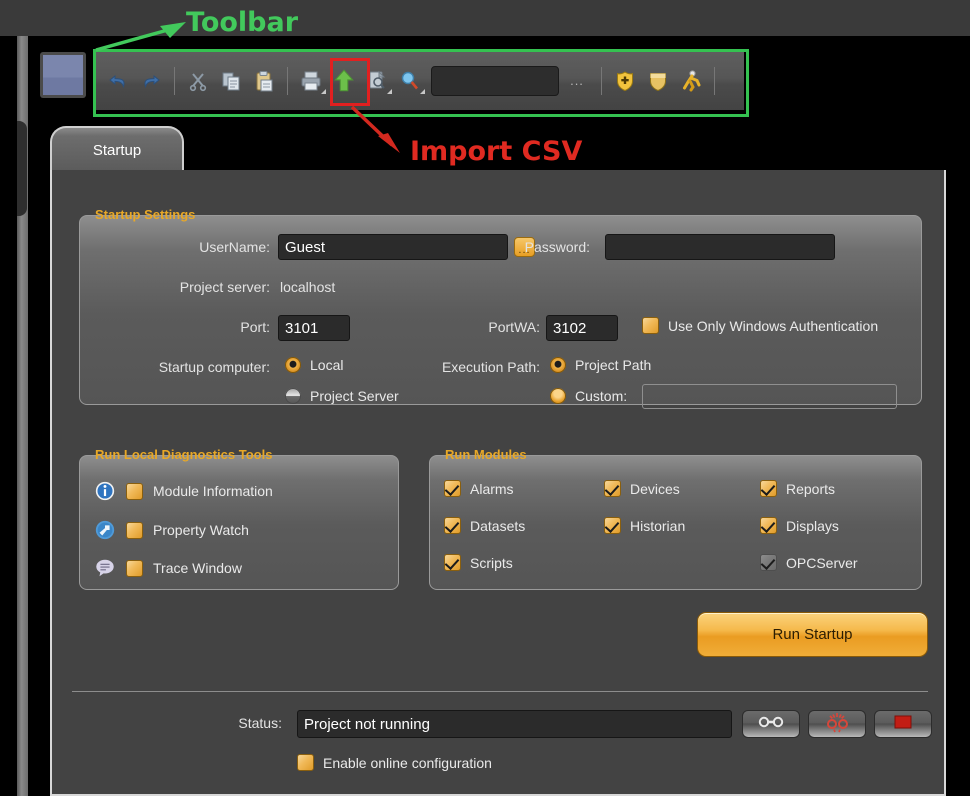 The height and width of the screenshot is (796, 970). I want to click on module-label: Scripts, so click(491, 562).